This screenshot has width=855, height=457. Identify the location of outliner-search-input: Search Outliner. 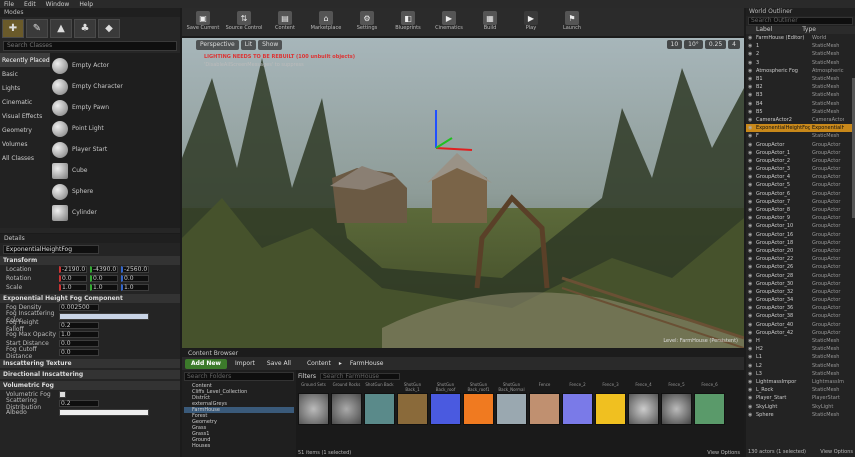
(800, 21).